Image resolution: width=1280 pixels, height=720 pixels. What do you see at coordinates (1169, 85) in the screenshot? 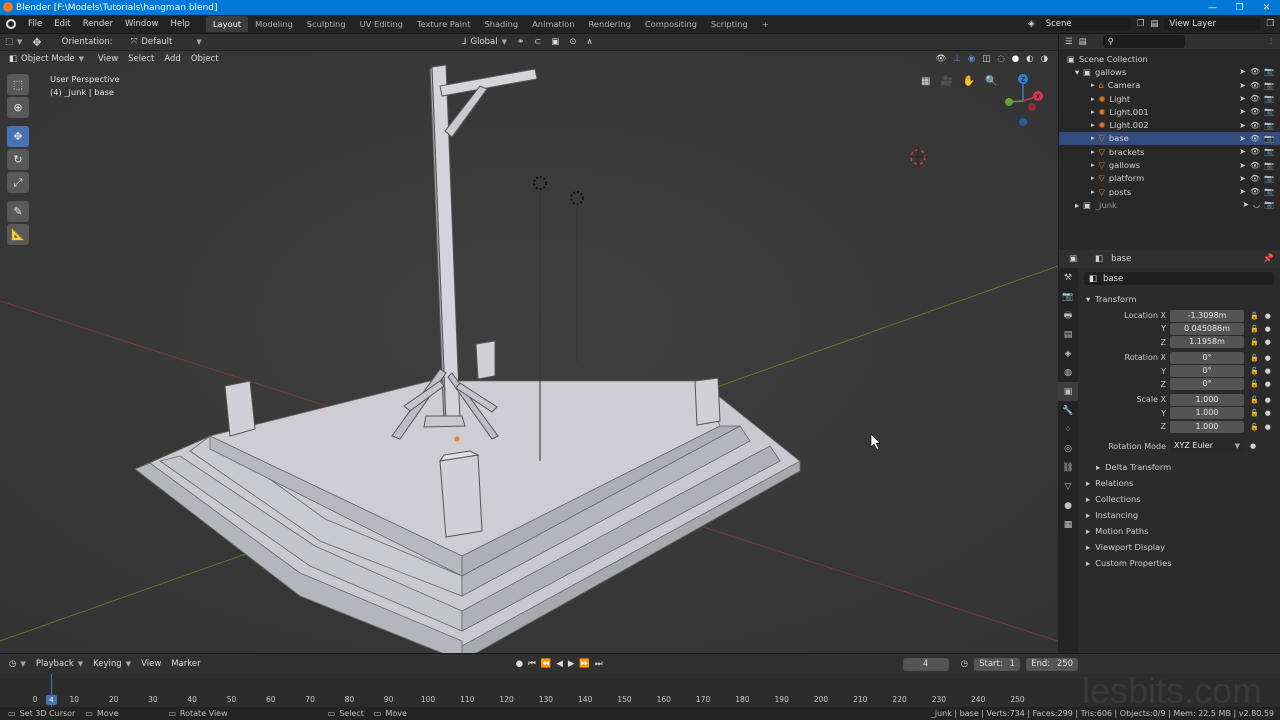
I see `outliner-item-camera: ▸ ⌂ Camera ➤ 👁 📷` at bounding box center [1169, 85].